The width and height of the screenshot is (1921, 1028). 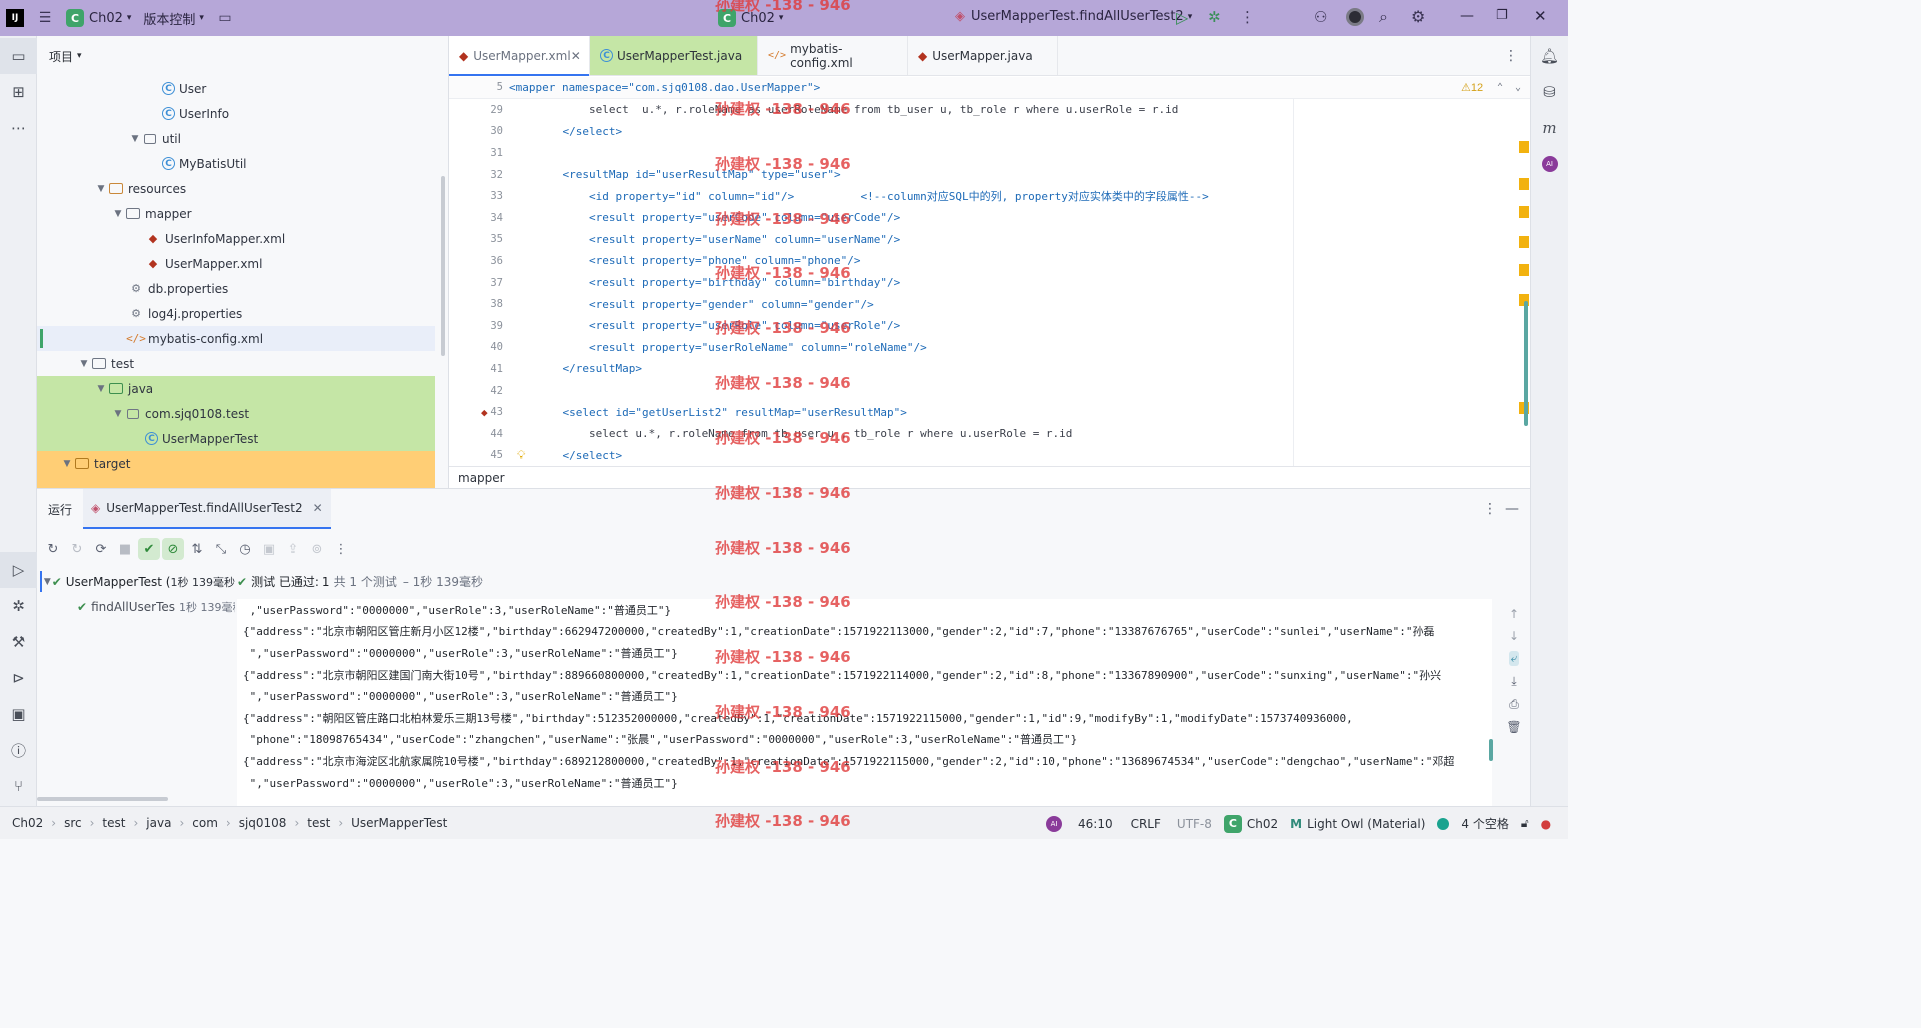 What do you see at coordinates (1146, 824) in the screenshot?
I see `line-separator: CRLF` at bounding box center [1146, 824].